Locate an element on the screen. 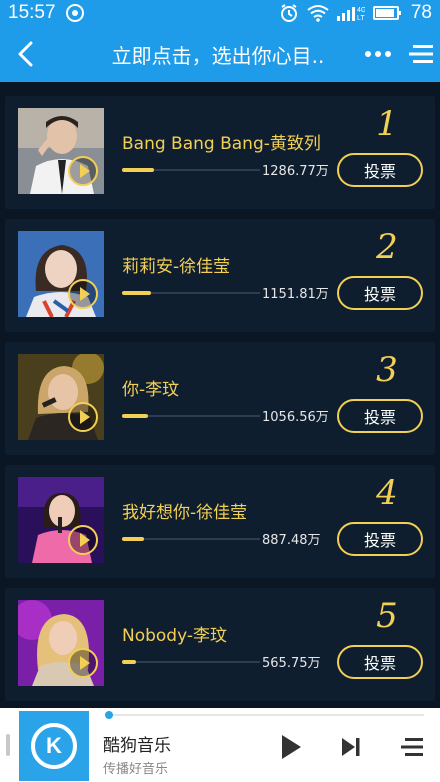 The image size is (440, 782). vote-count: 1151.81万 is located at coordinates (295, 294).